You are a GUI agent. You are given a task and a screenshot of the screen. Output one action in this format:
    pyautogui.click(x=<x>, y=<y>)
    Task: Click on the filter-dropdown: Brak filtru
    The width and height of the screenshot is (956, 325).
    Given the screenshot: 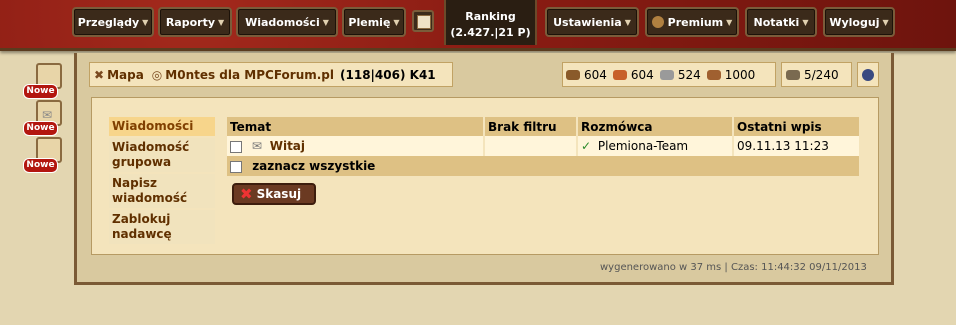 What is the action you would take?
    pyautogui.click(x=531, y=126)
    